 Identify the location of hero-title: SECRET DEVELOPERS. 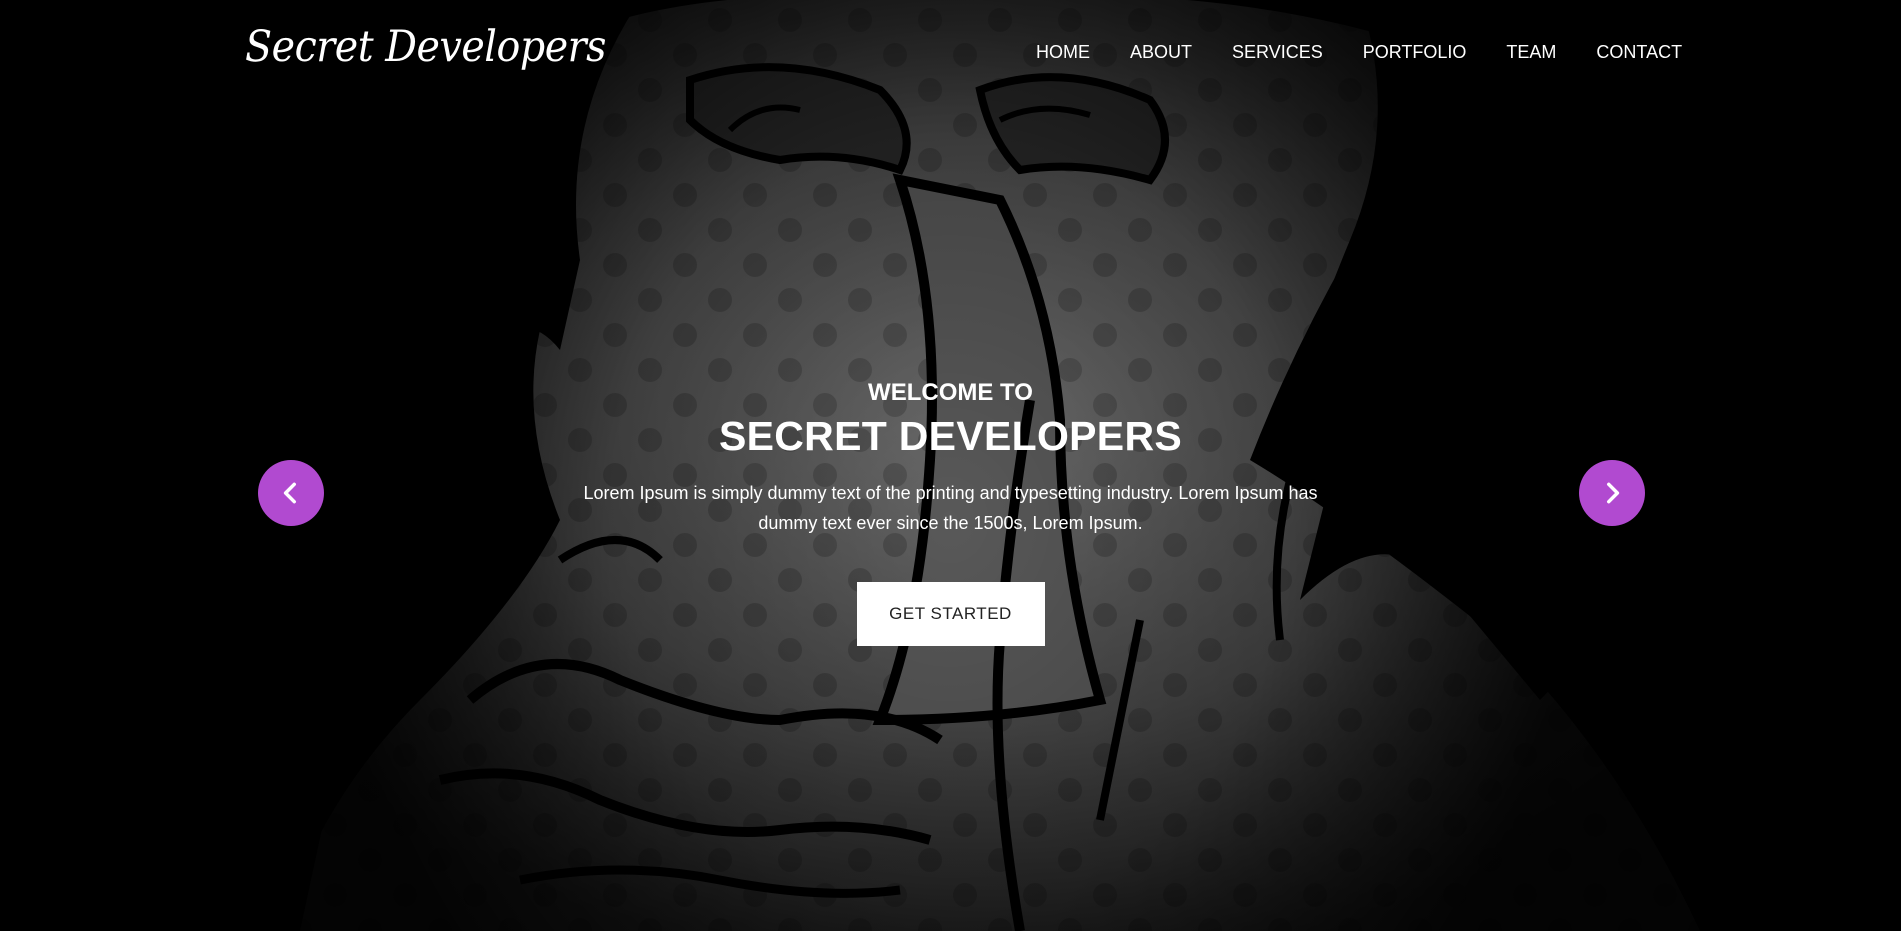
(950, 436).